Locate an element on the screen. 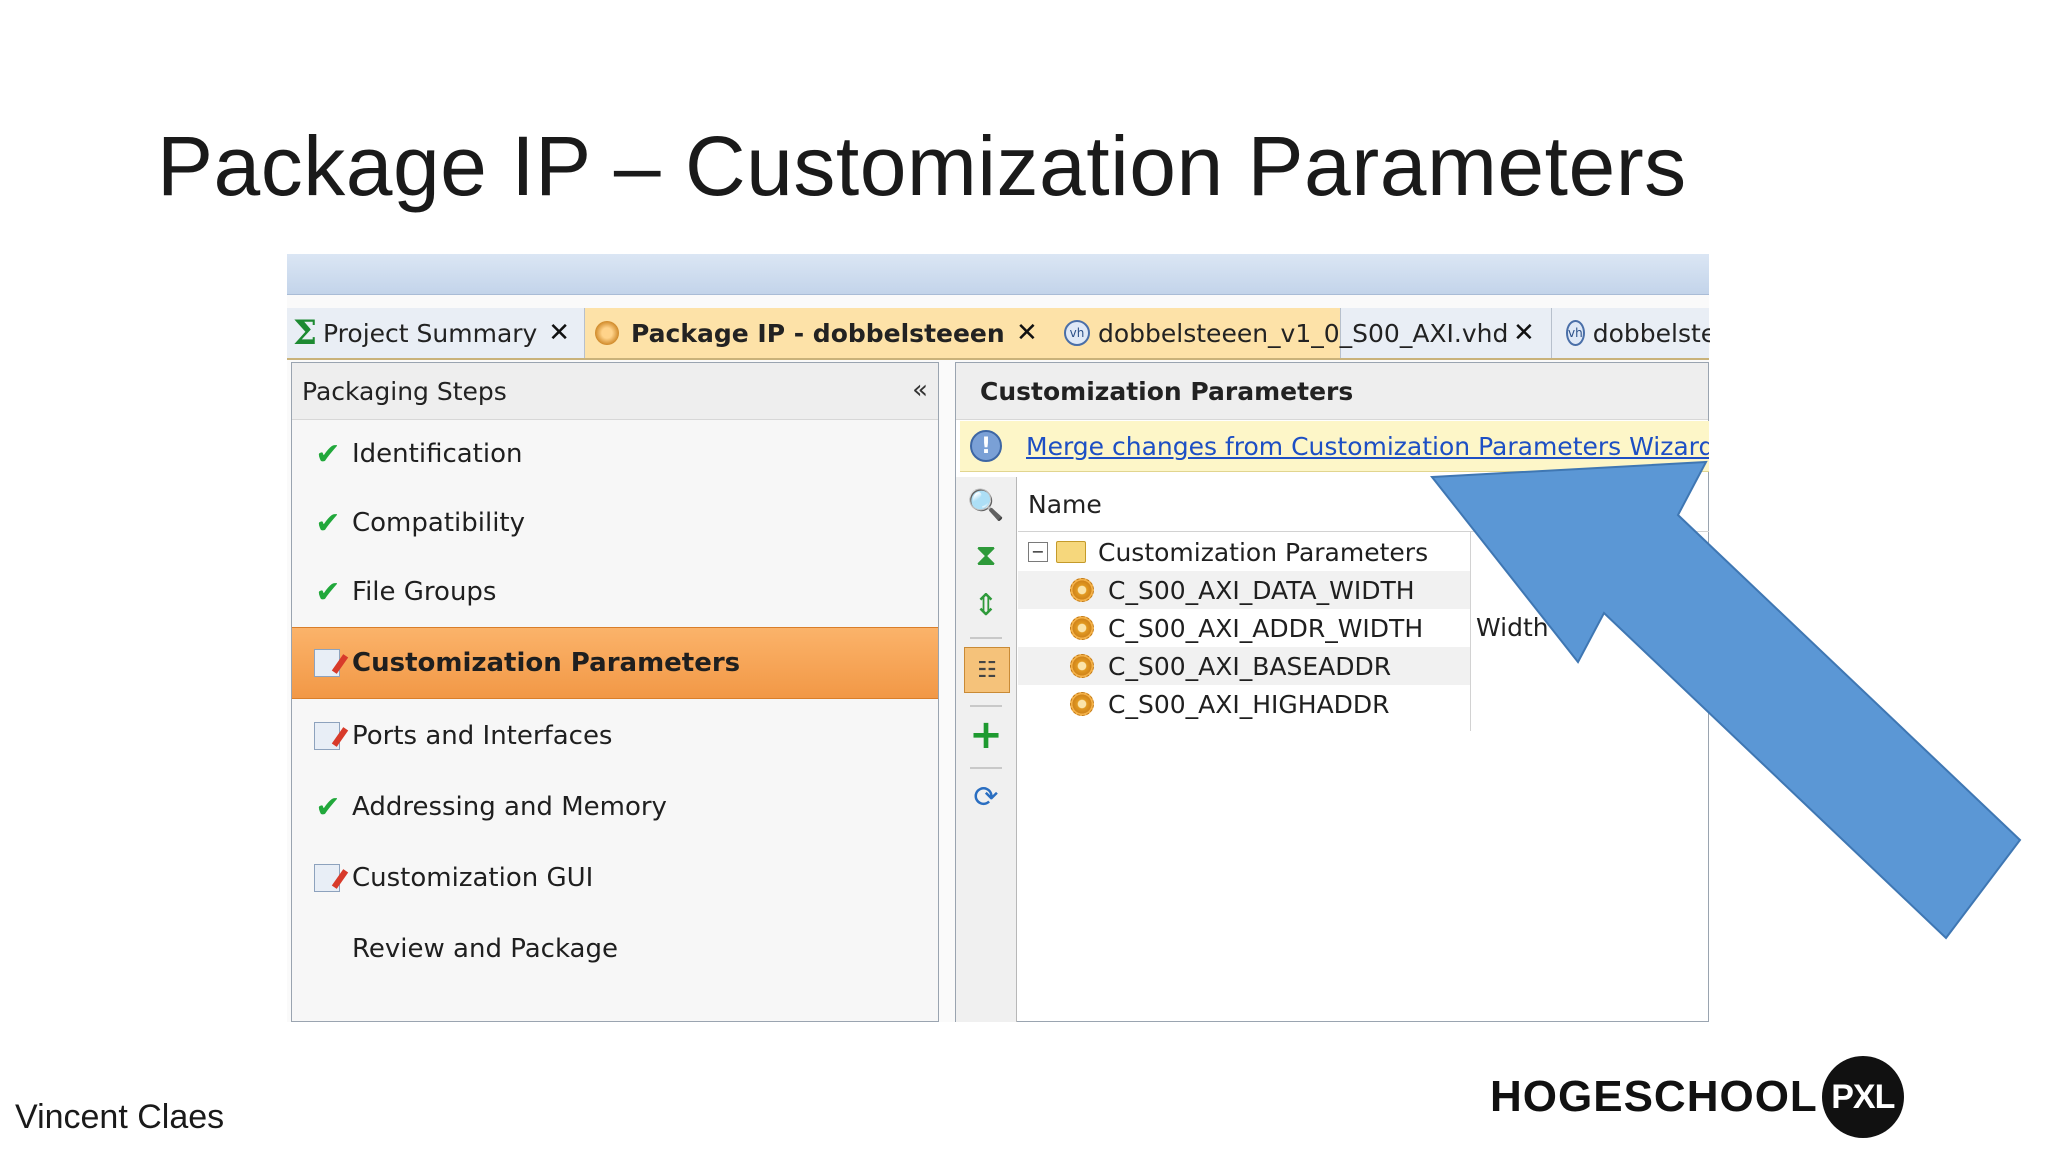  package-ip-icon is located at coordinates (607, 333).